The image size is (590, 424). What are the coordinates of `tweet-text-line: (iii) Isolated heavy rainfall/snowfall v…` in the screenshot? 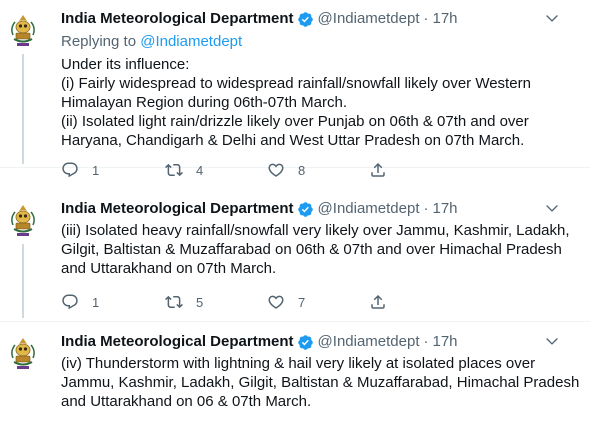 It's located at (315, 230).